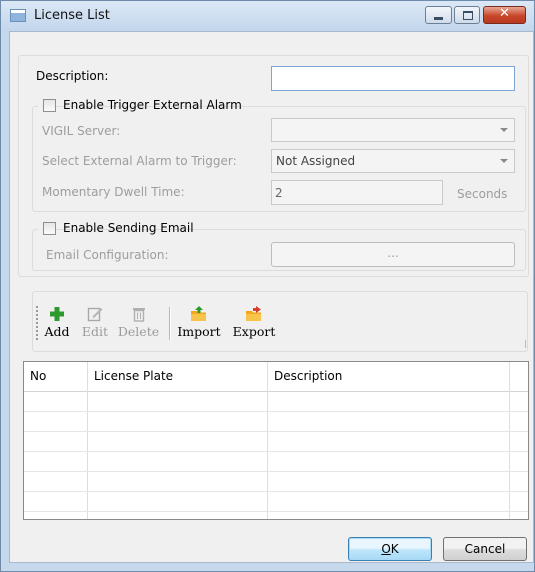 The image size is (535, 572). Describe the element at coordinates (525, 344) in the screenshot. I see `toolbar-end-mark` at that location.